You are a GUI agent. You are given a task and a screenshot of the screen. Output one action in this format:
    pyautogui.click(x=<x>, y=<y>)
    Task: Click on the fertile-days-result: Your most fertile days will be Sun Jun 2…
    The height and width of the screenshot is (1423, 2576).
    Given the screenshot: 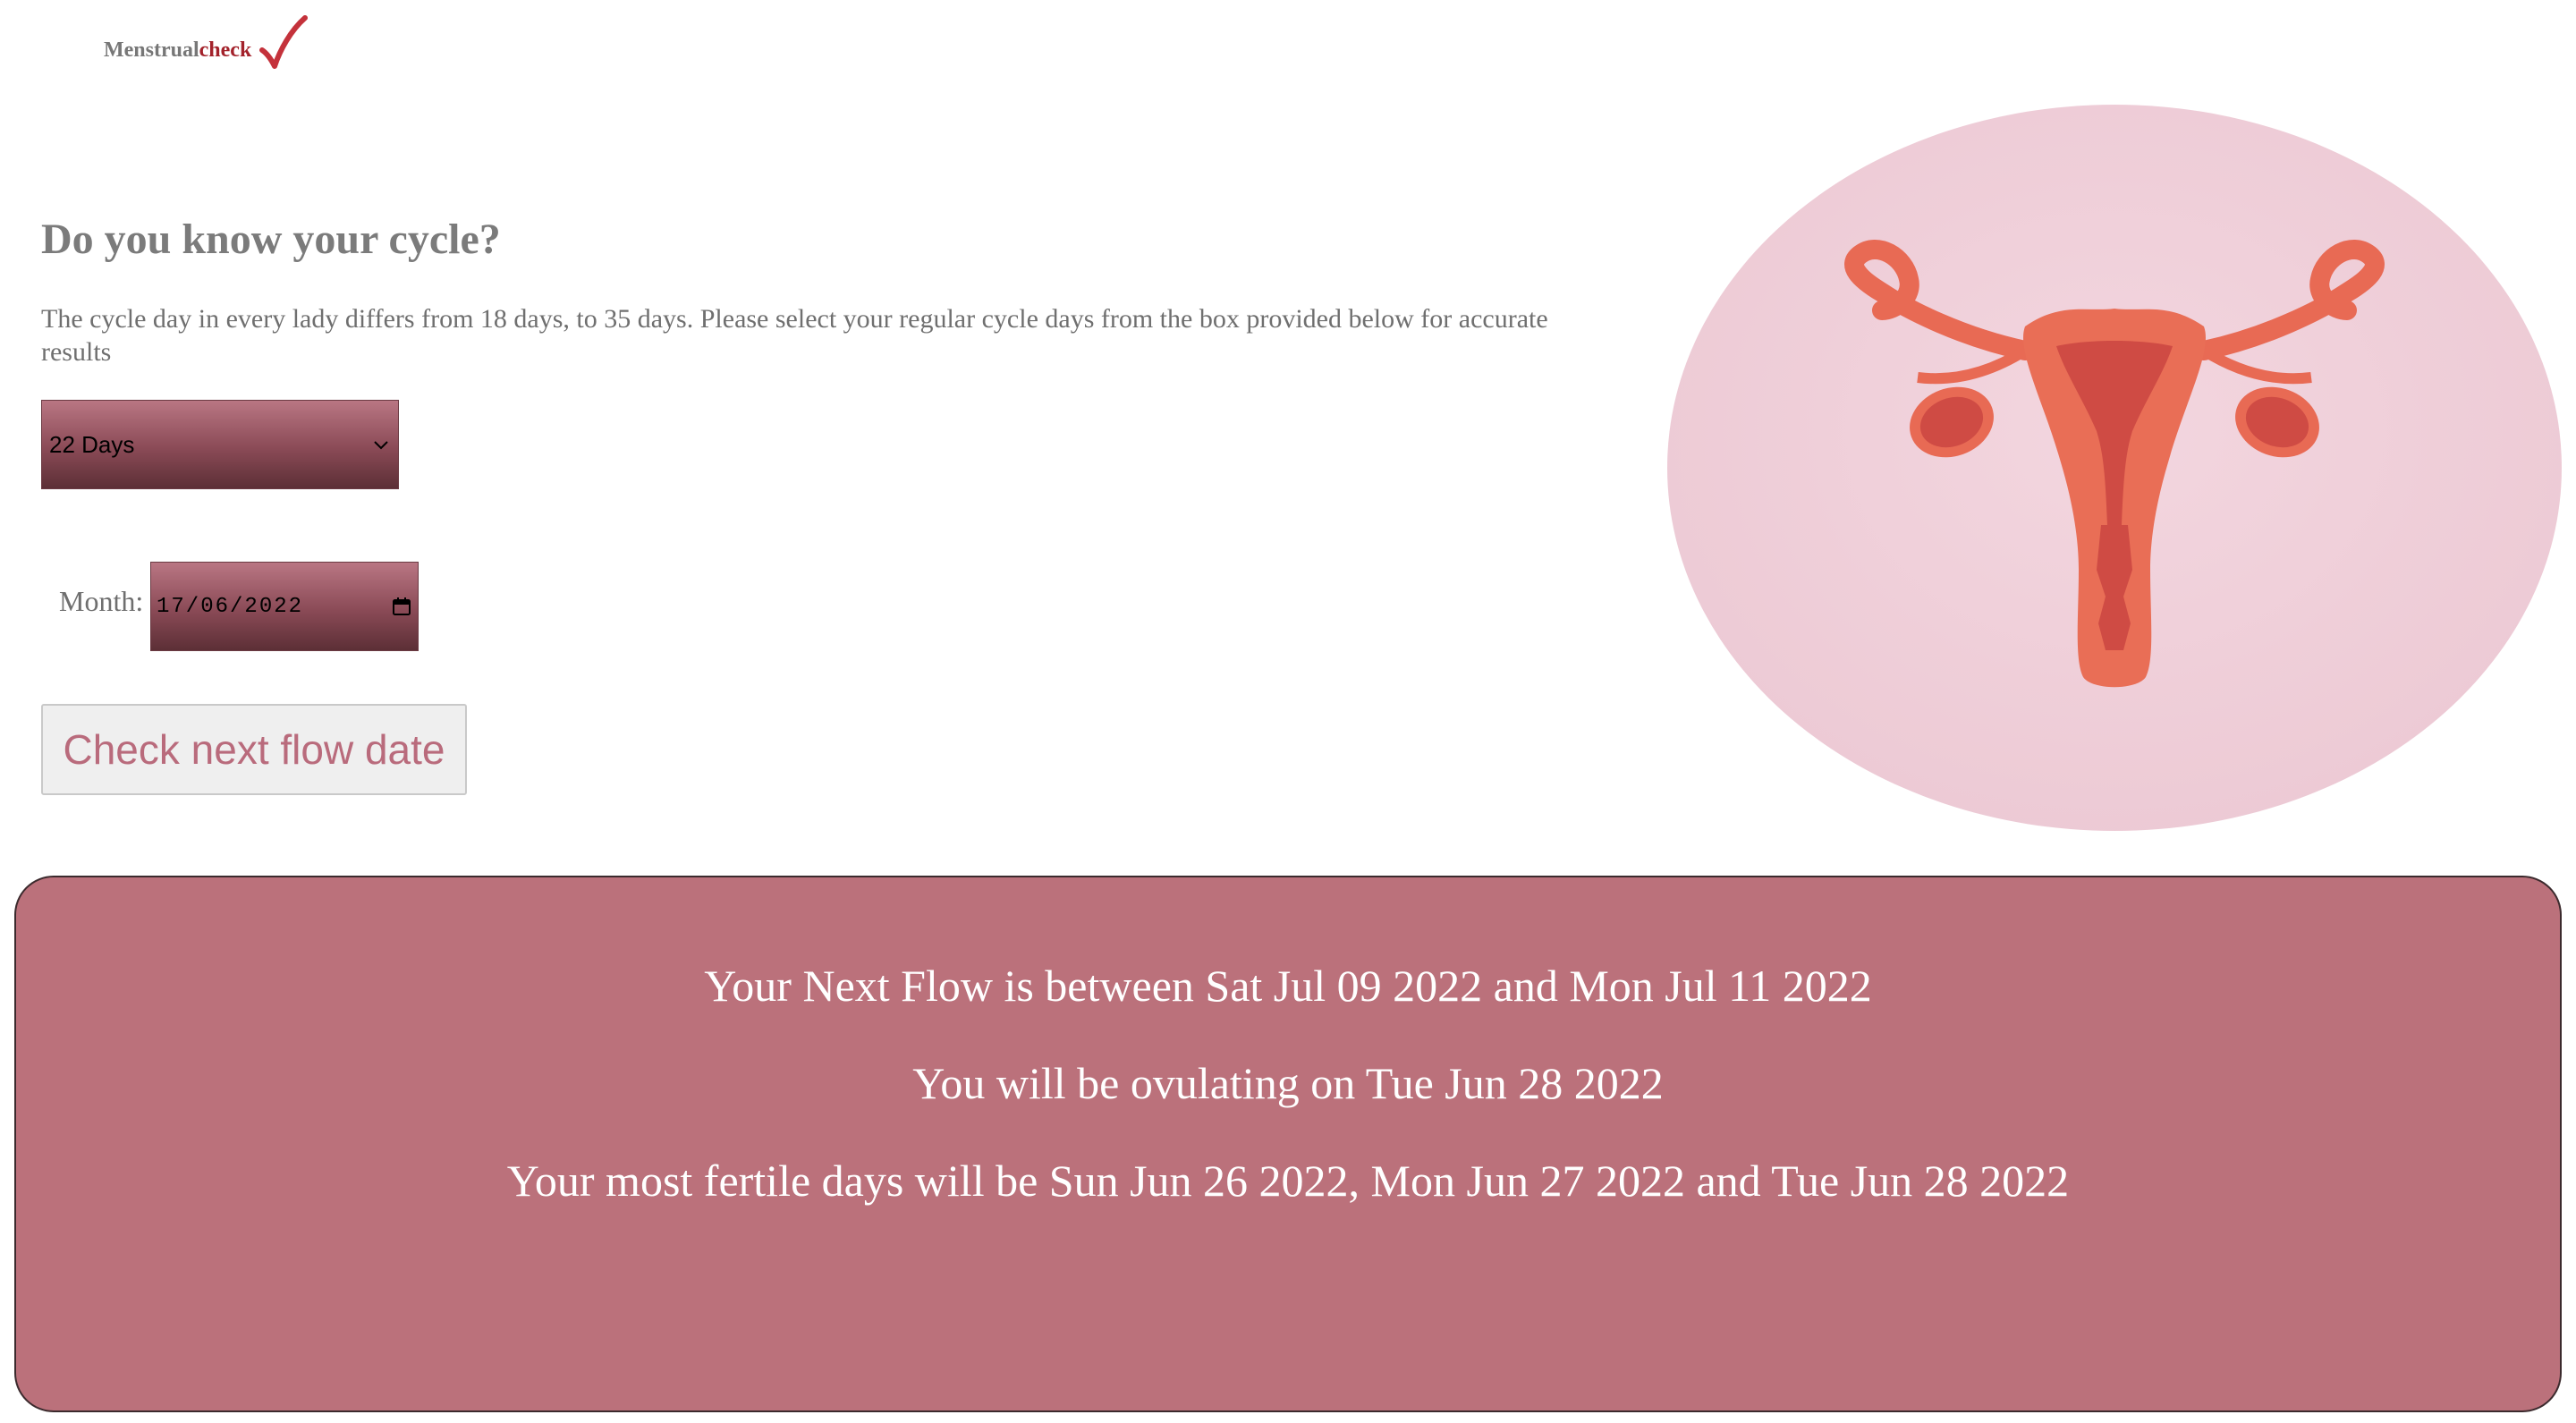 What is the action you would take?
    pyautogui.click(x=1288, y=1181)
    